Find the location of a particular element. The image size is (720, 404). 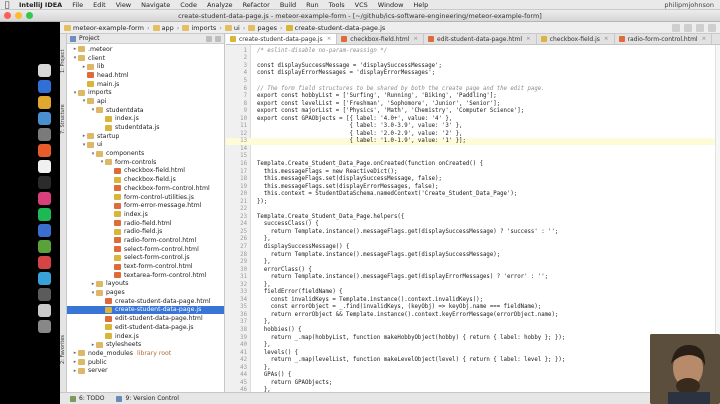

menu-item-edit: Edit is located at coordinates (99, 5).